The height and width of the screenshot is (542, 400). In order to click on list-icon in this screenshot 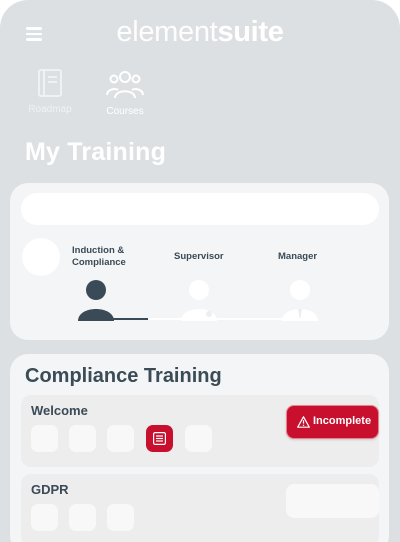, I will do `click(159, 438)`.